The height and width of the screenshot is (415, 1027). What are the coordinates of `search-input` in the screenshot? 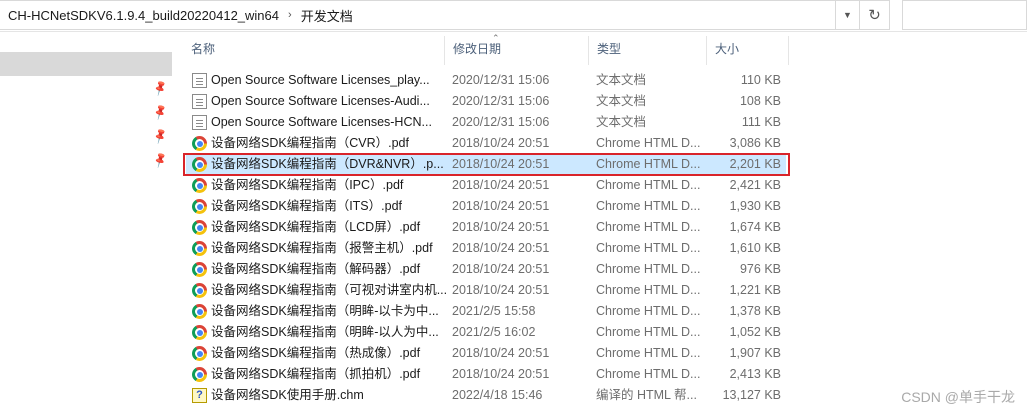 It's located at (964, 15).